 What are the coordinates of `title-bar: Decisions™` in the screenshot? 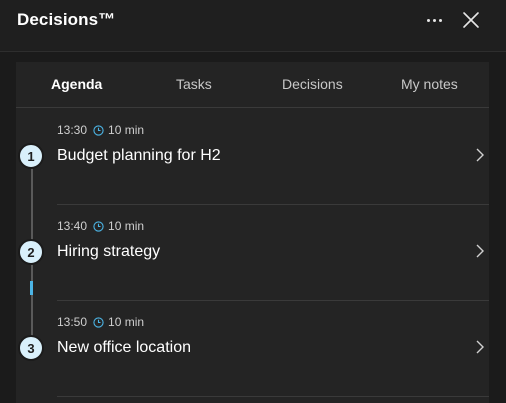 It's located at (253, 26).